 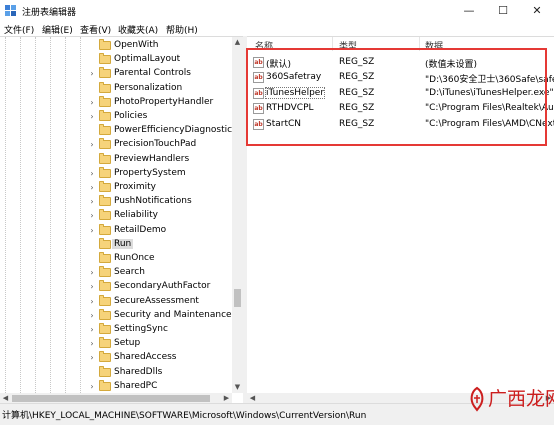 I want to click on menu-view: 查看(V), so click(x=95, y=29).